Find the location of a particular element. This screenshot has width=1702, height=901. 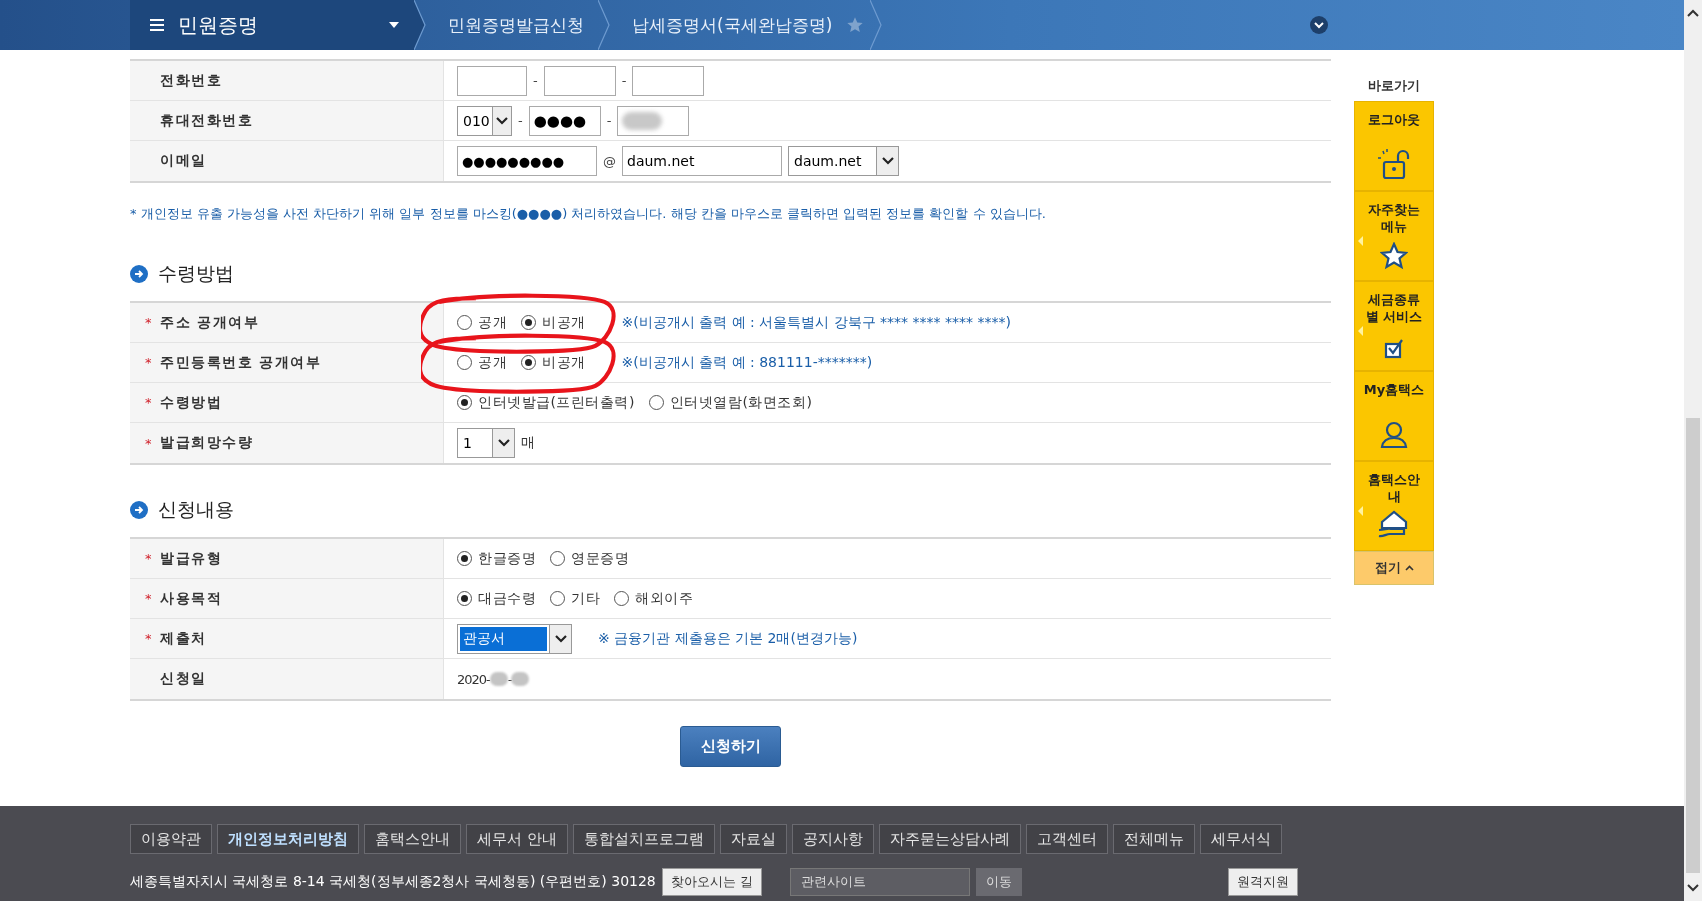

field-label: 휴대전화번호 is located at coordinates (206, 120).